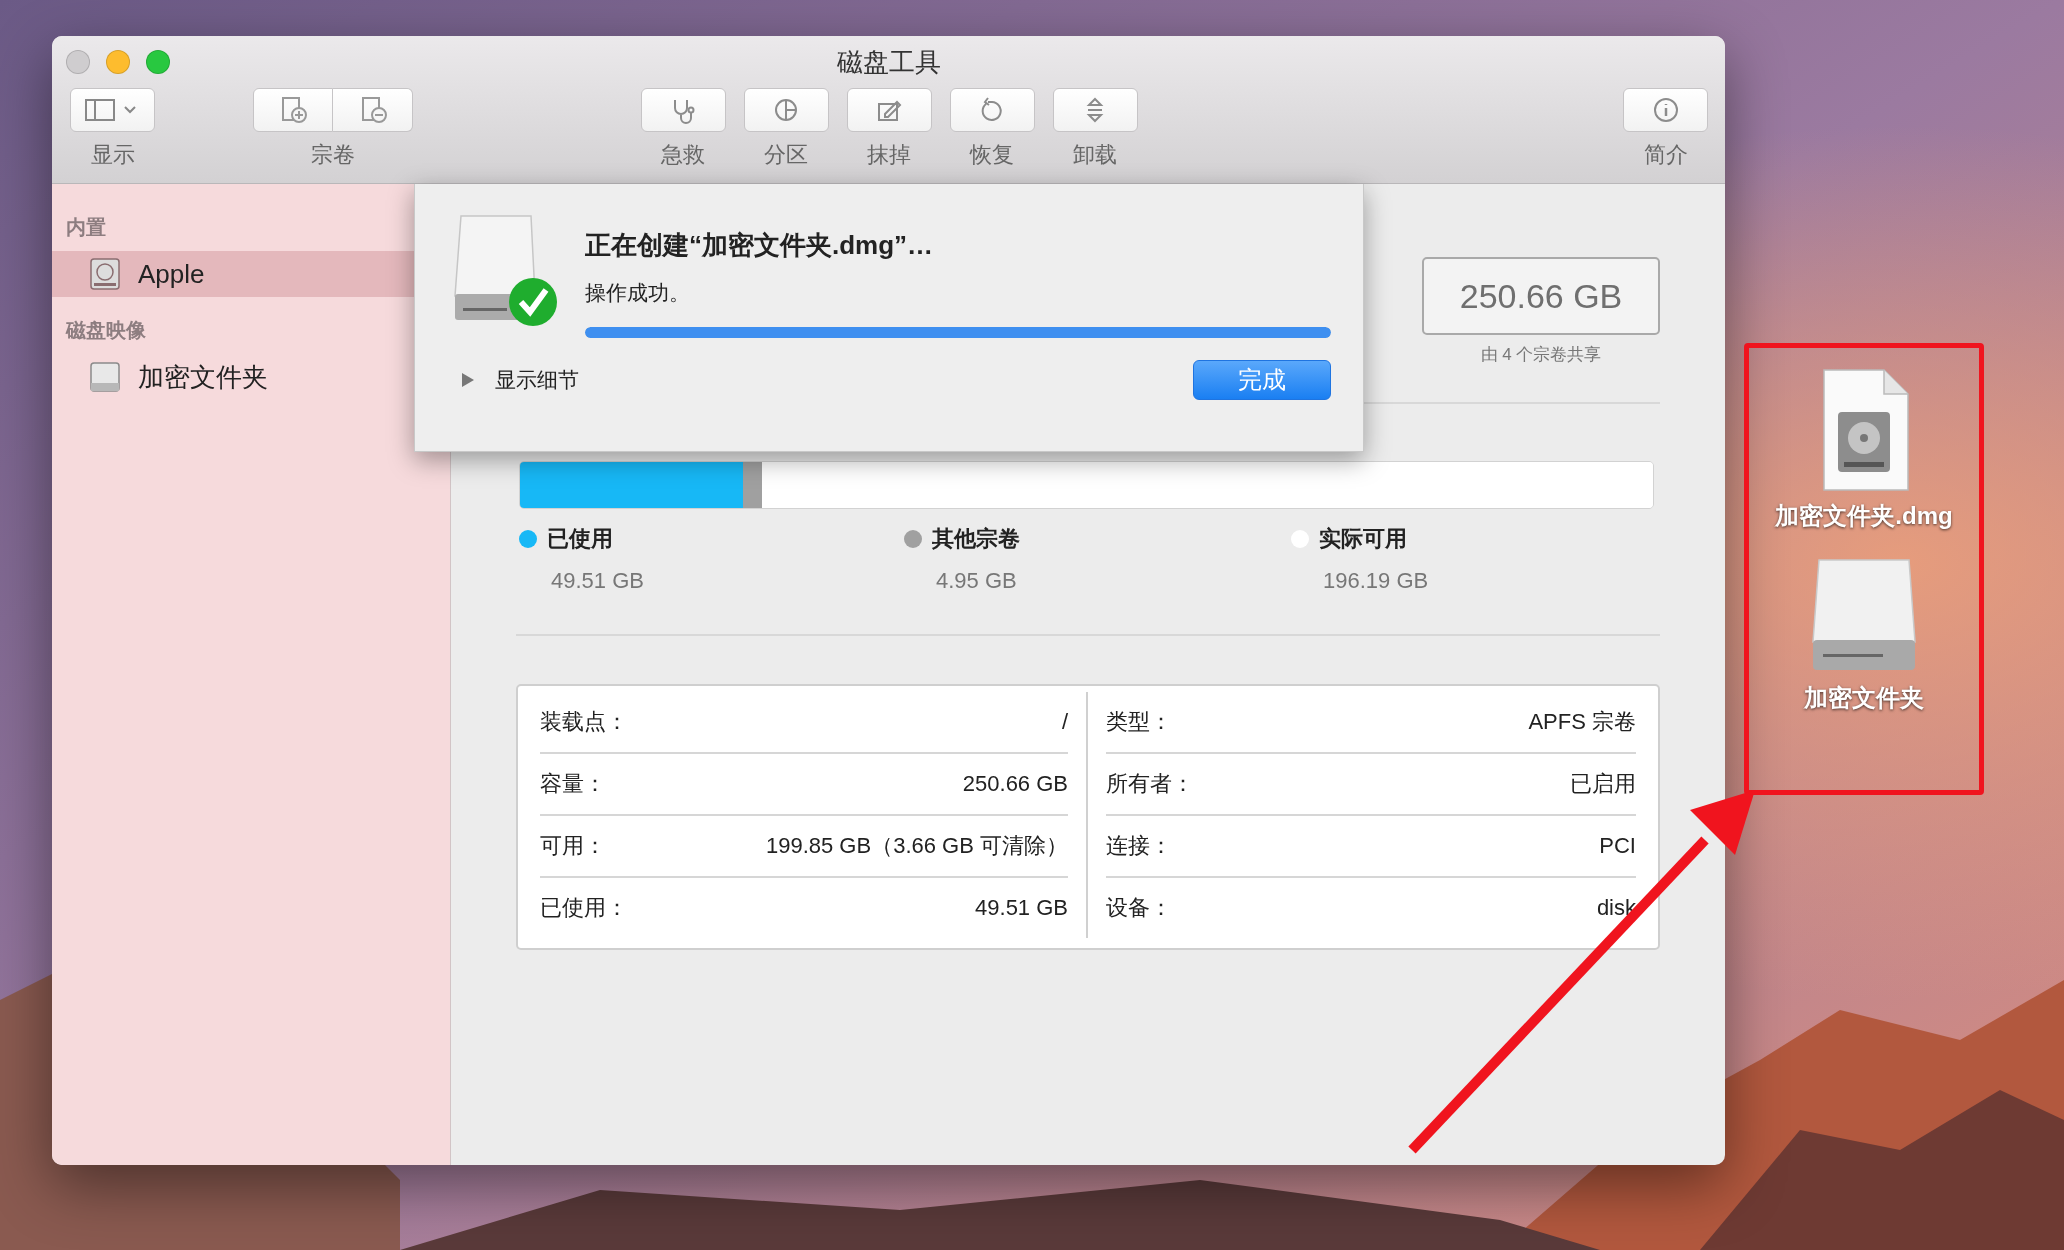 This screenshot has width=2064, height=1250. Describe the element at coordinates (1541, 296) in the screenshot. I see `capacity-value: 250.66 GB` at that location.